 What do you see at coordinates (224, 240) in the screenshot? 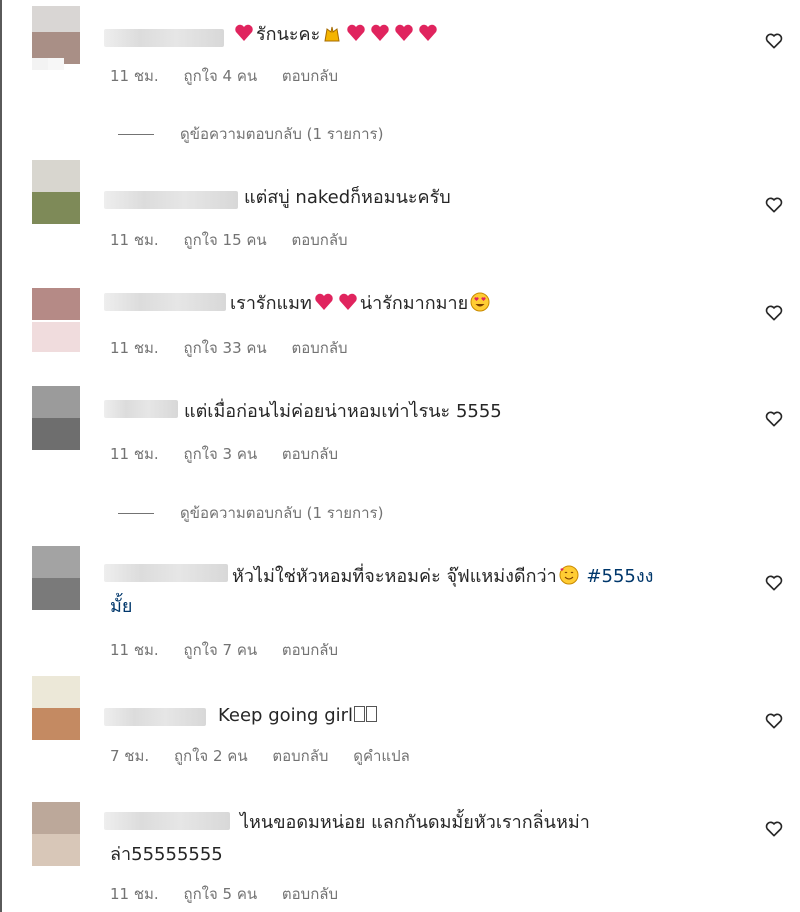
I see `like-count: ถูกใจ 15 คน` at bounding box center [224, 240].